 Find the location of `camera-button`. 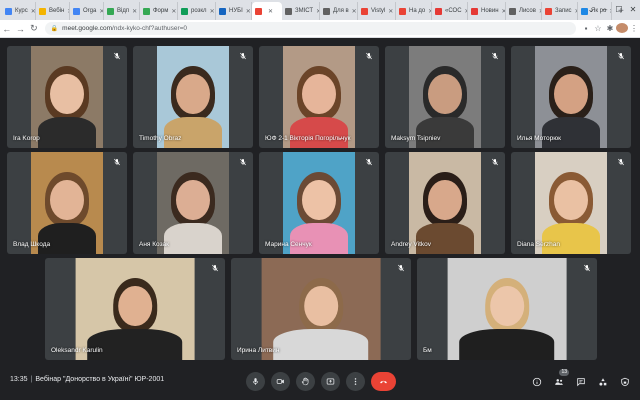

camera-button is located at coordinates (280, 381).